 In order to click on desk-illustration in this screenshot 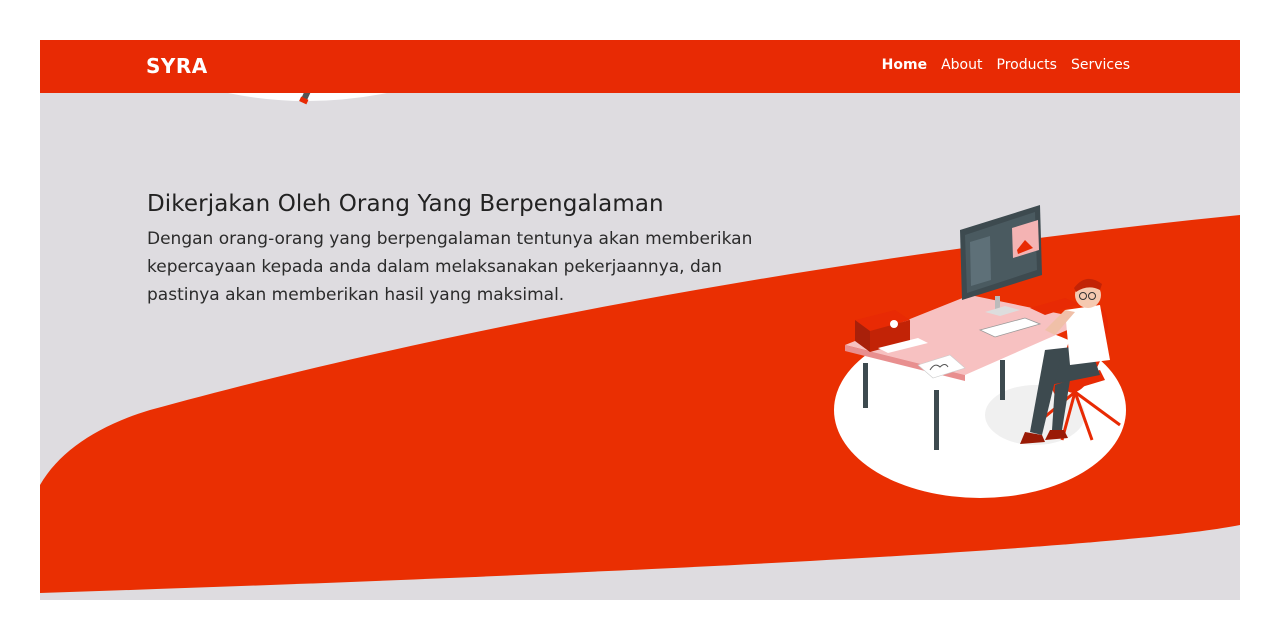, I will do `click(980, 351)`.